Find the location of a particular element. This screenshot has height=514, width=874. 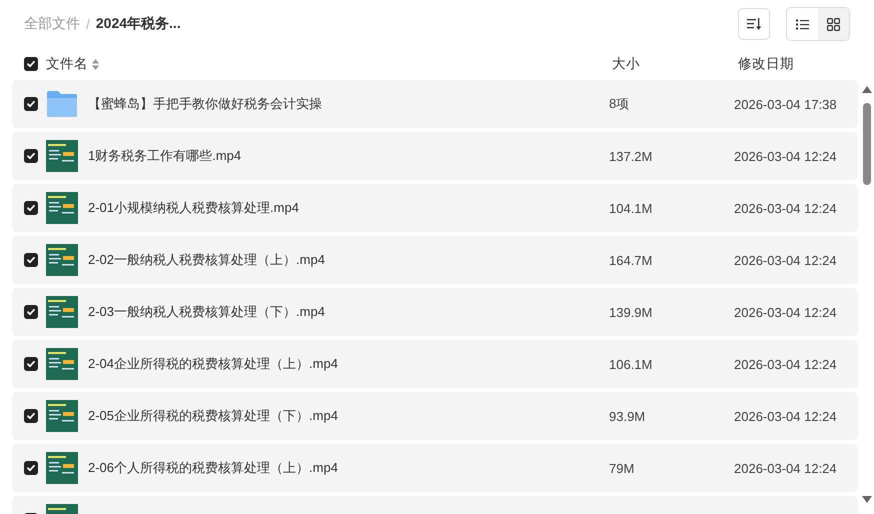

file-row: 2-06个人所得税的税费核算处理（上）.mp4 79M 2026-03-04 12:24 is located at coordinates (435, 468).